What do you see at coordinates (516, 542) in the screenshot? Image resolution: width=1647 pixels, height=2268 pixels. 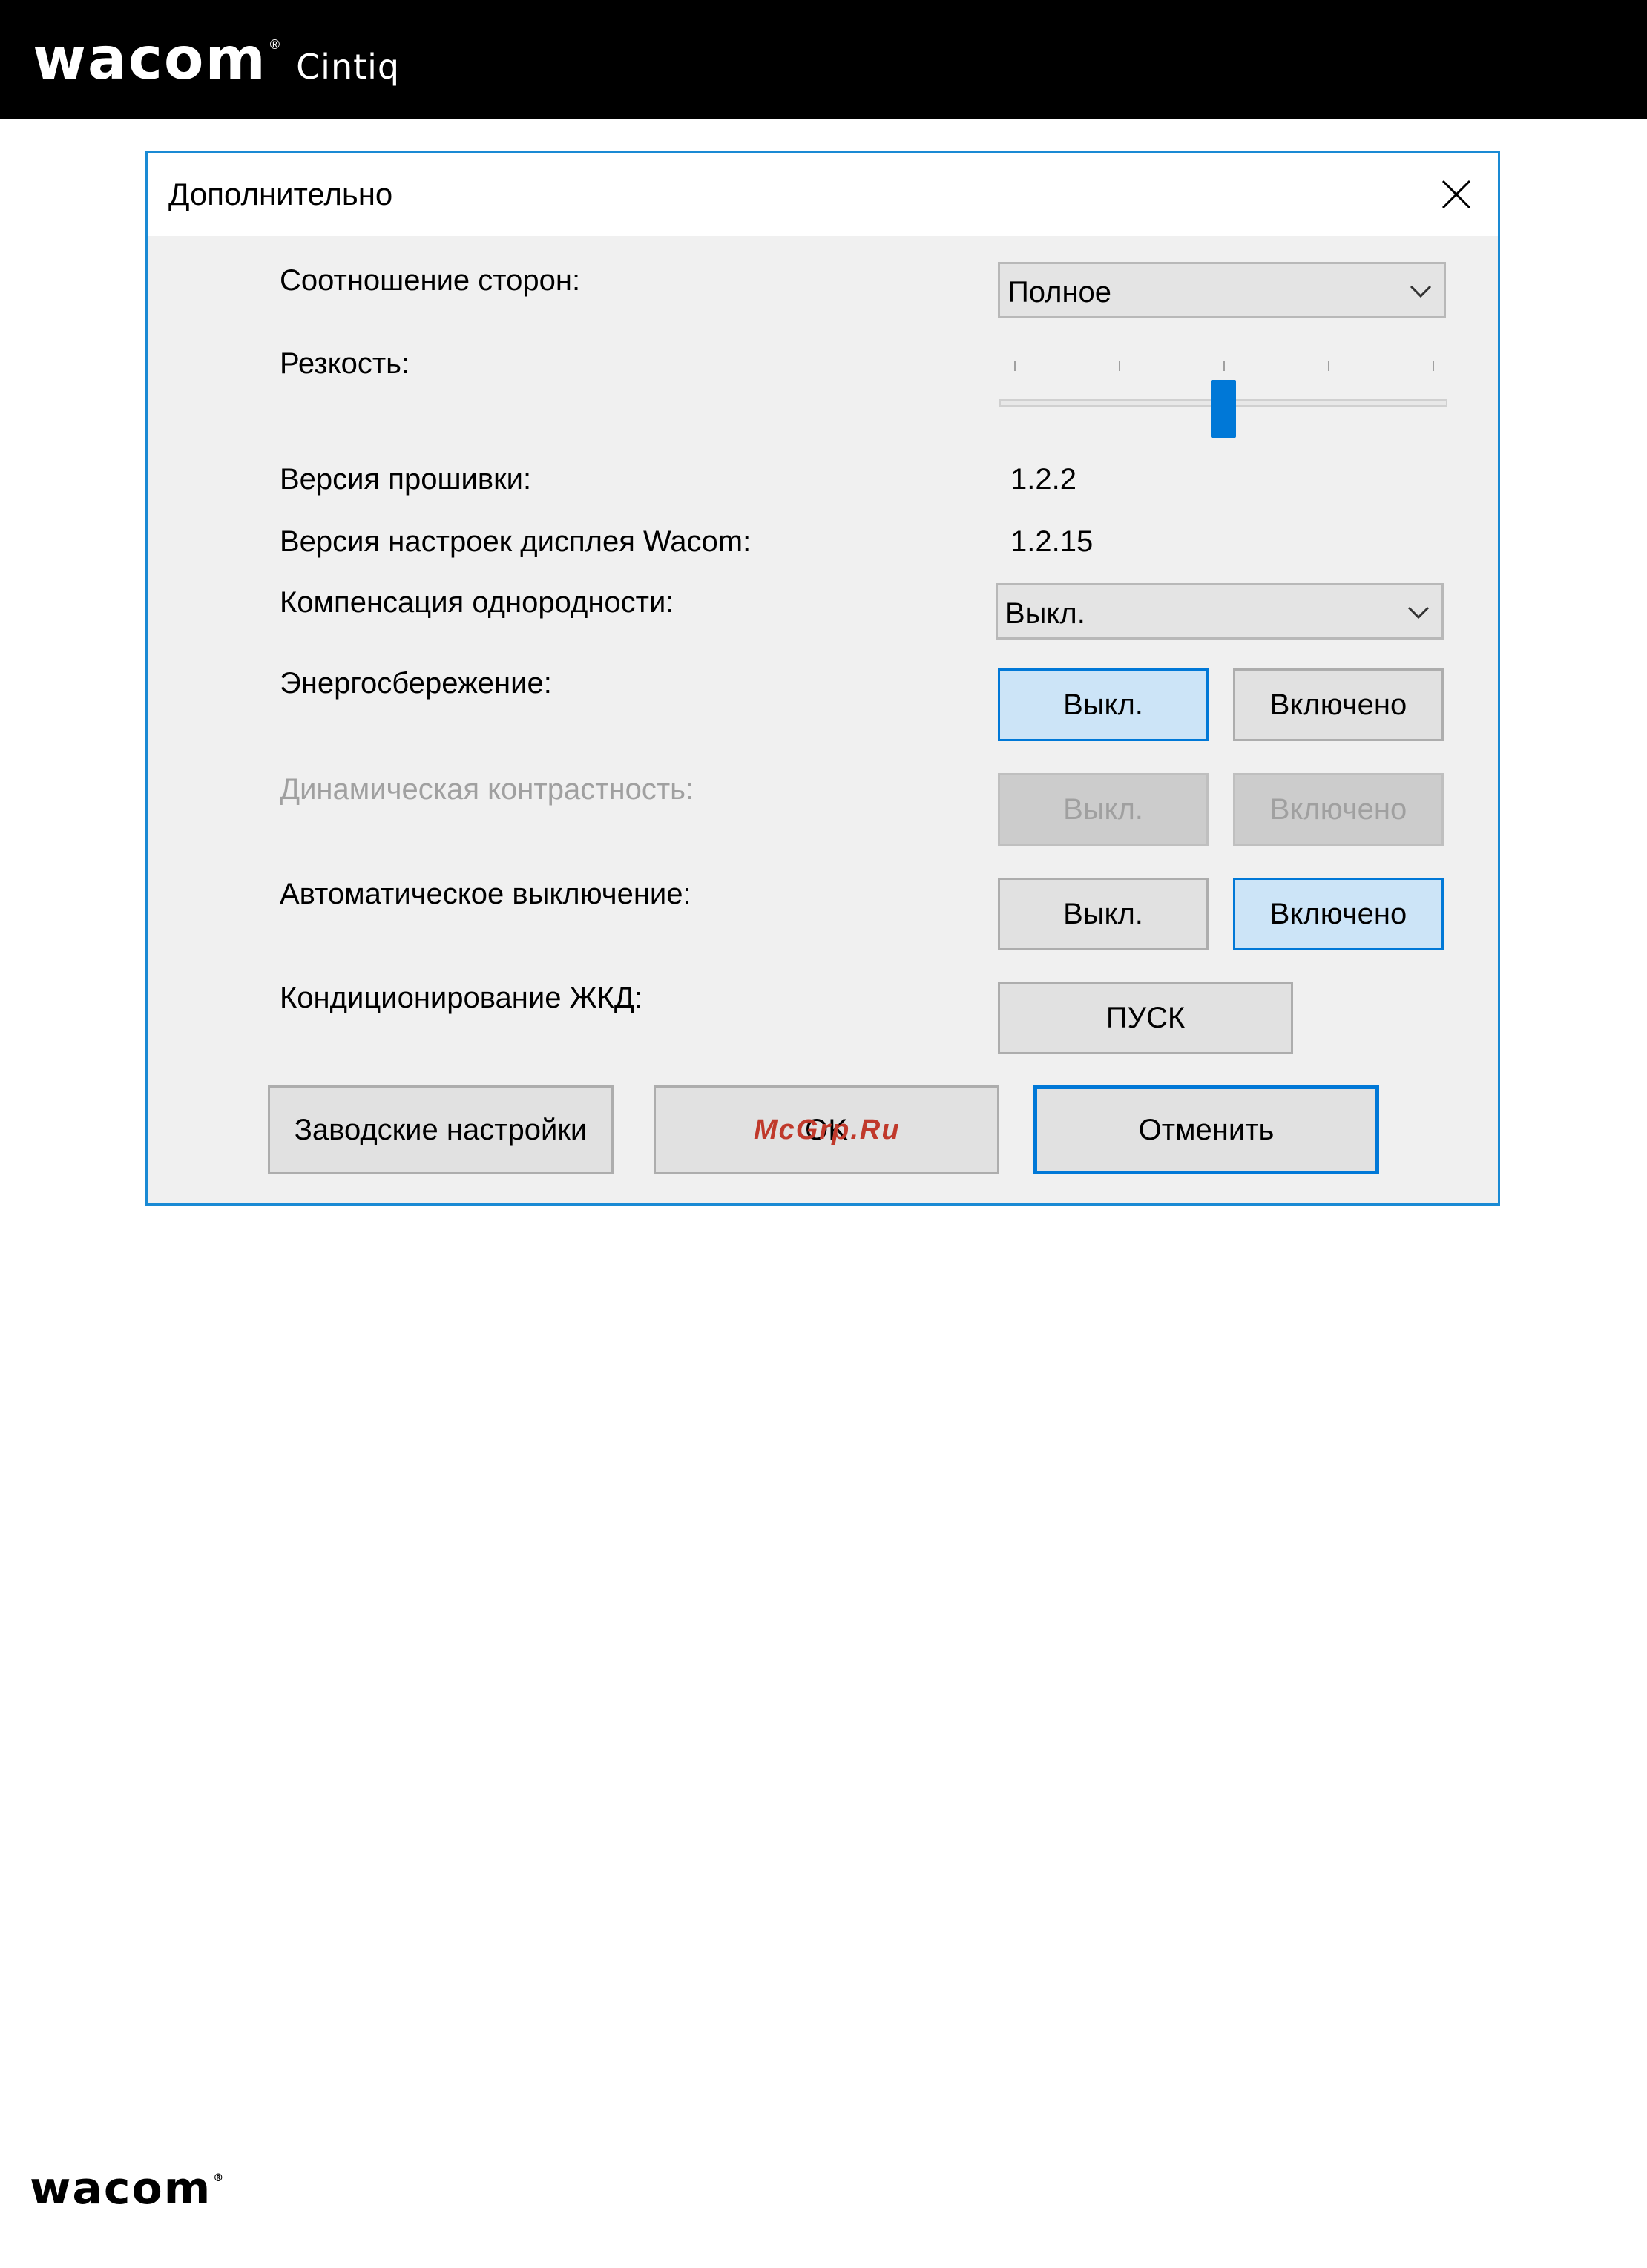 I see `settings-version-label: Версия настроек дисплея Wacom:` at bounding box center [516, 542].